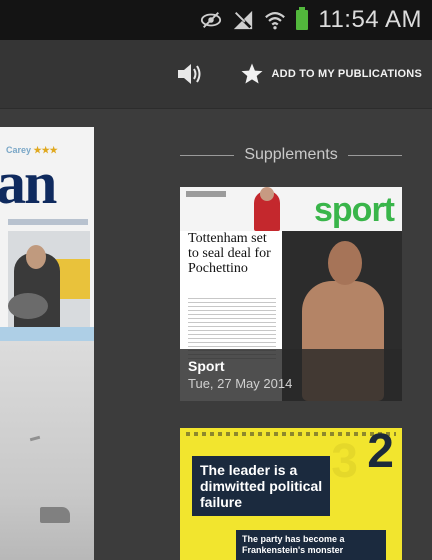  Describe the element at coordinates (216, 74) in the screenshot. I see `action-bar: ADD TO MY PUBLICATIONS` at that location.